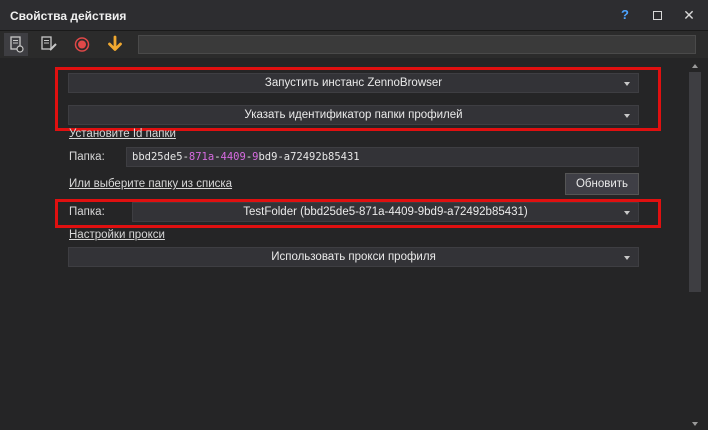  I want to click on proxy-dropdown: Использовать прокси профиля, so click(353, 257).